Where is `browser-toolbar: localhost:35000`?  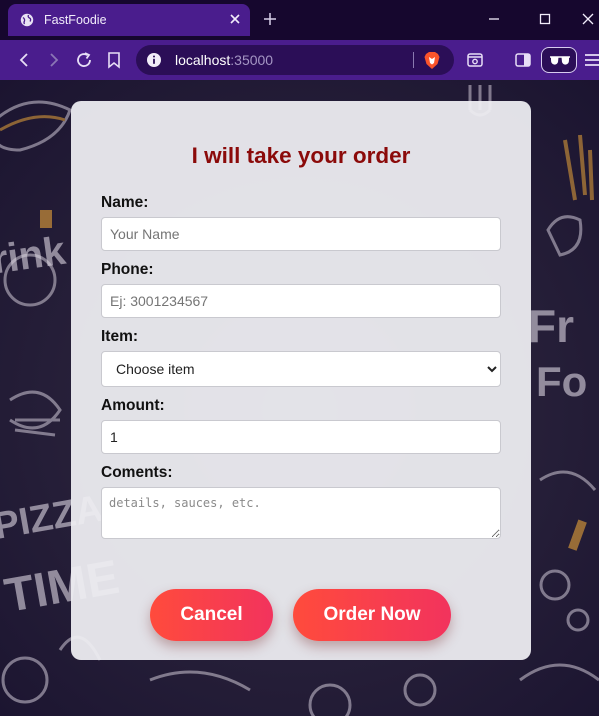 browser-toolbar: localhost:35000 is located at coordinates (299, 60).